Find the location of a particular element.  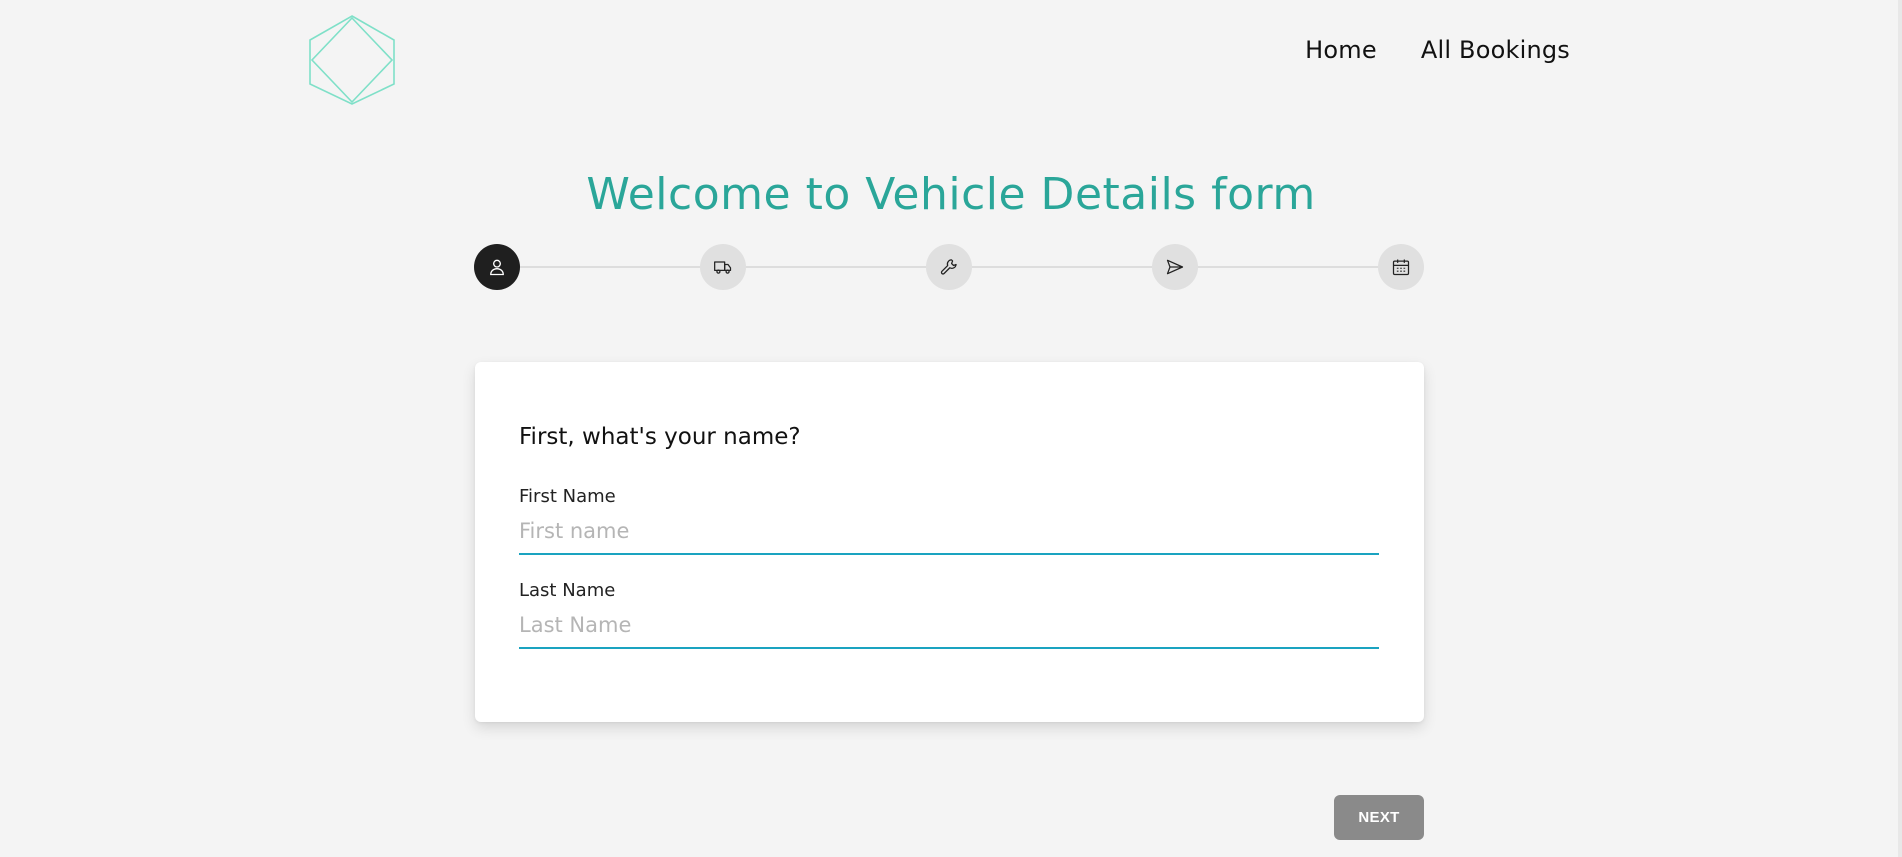

step-schedule is located at coordinates (1401, 267).